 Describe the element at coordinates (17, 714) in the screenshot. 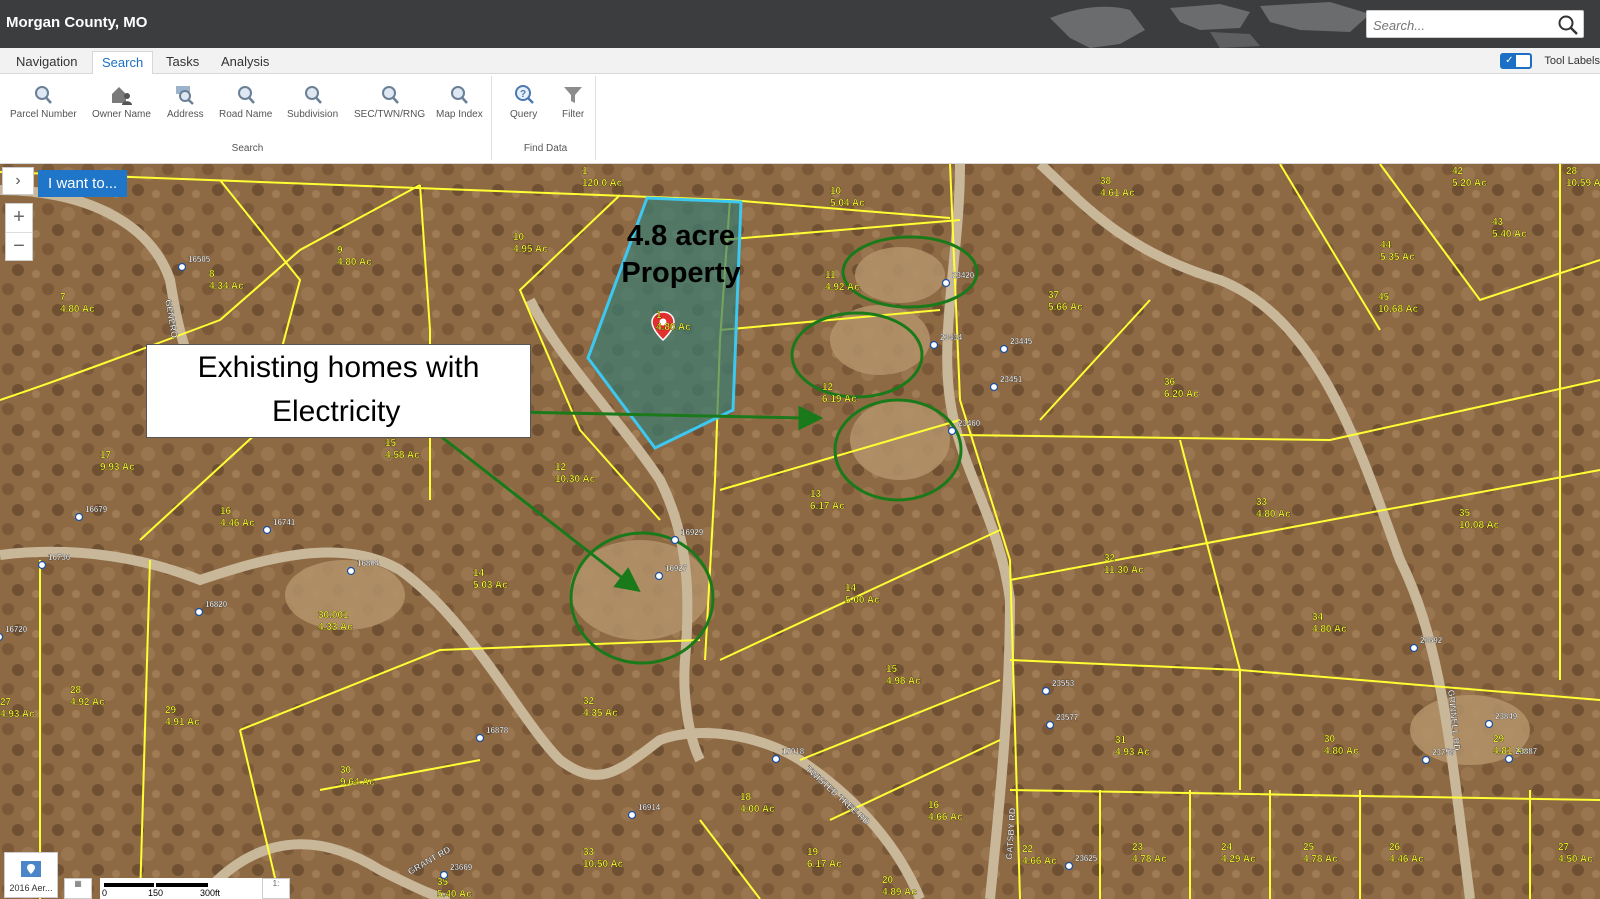

I see `parcel-acreage-label: 4.93 Ac` at that location.